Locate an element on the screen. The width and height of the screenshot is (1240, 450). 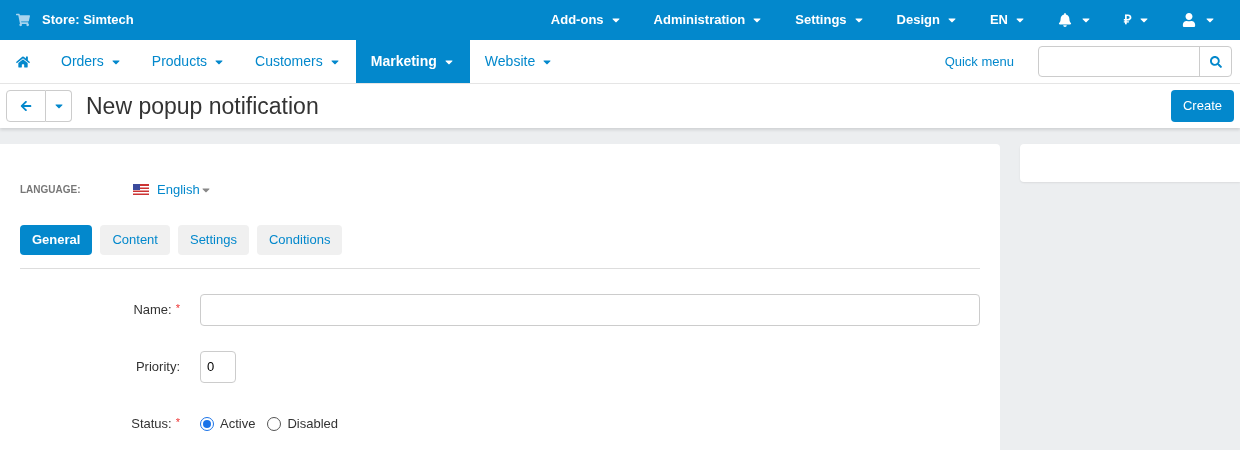
field-label: Status: is located at coordinates (151, 423).